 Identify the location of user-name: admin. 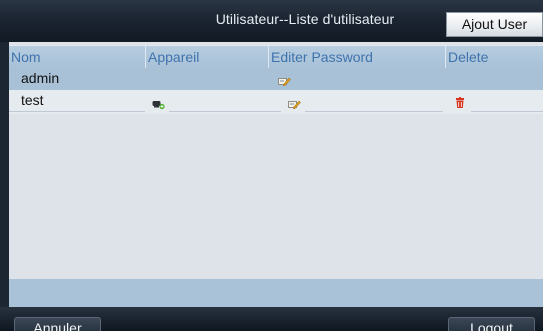
(40, 78).